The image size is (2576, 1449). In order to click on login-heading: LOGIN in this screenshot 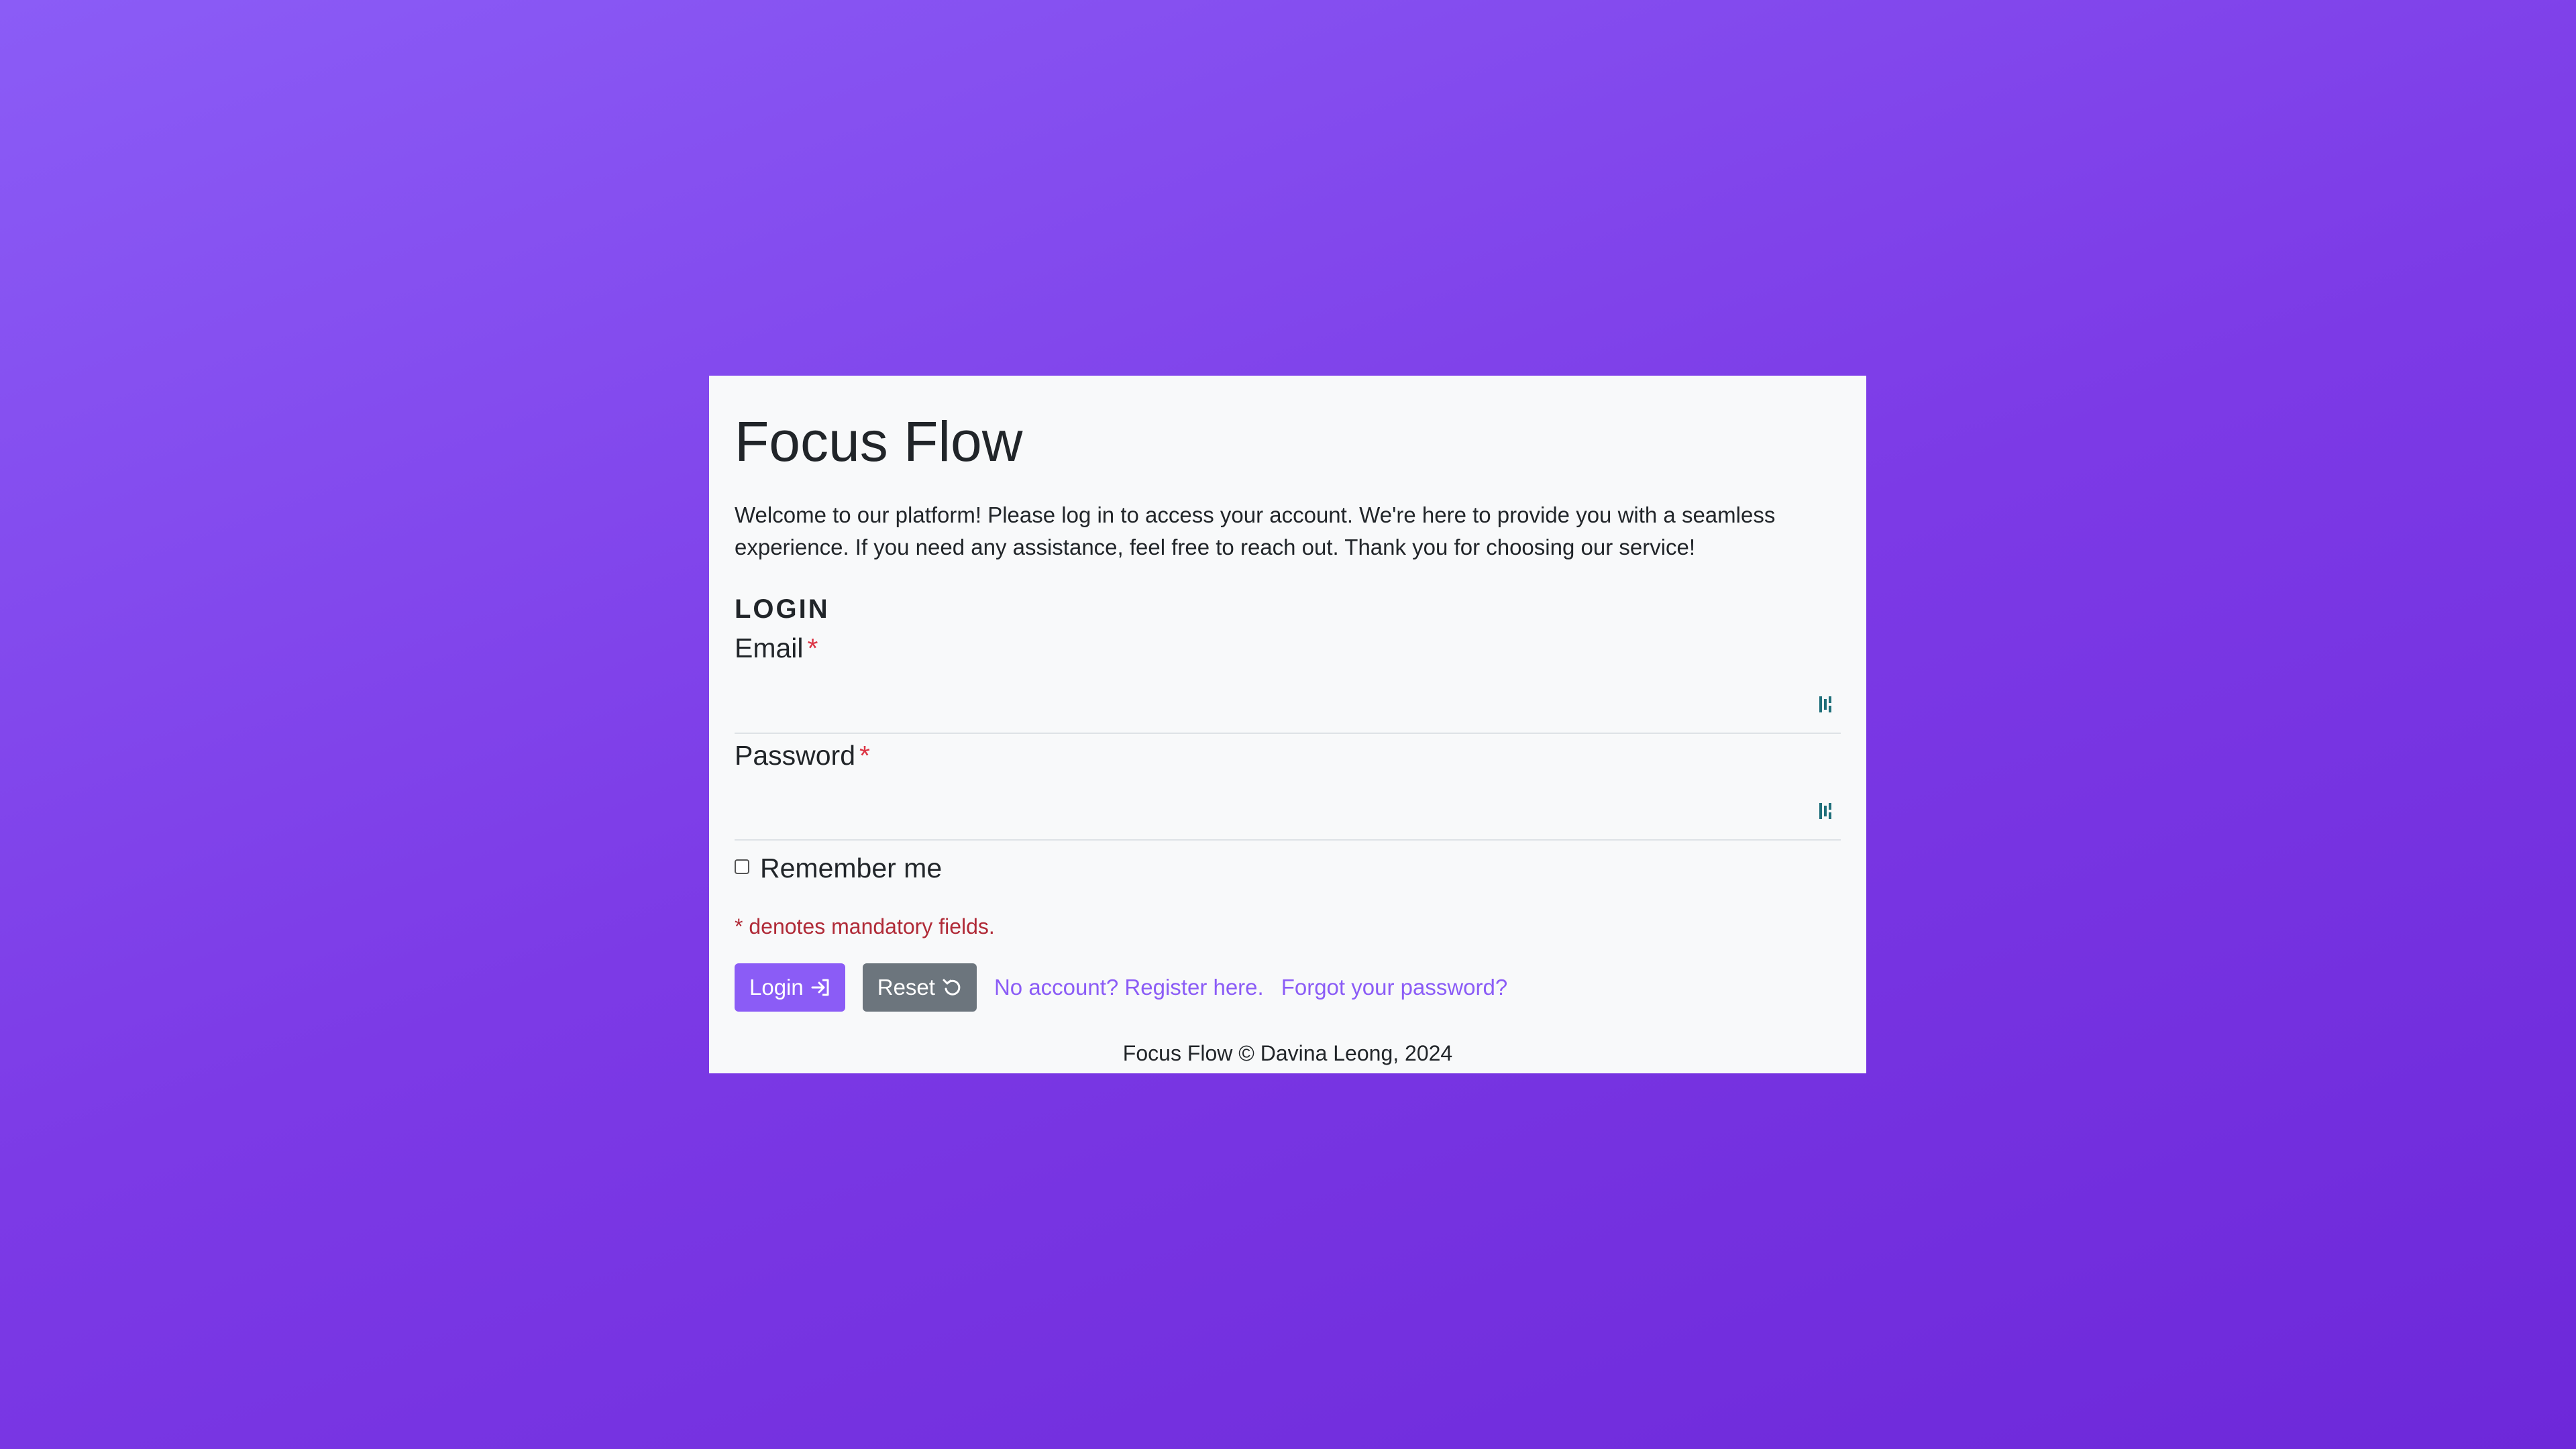, I will do `click(782, 609)`.